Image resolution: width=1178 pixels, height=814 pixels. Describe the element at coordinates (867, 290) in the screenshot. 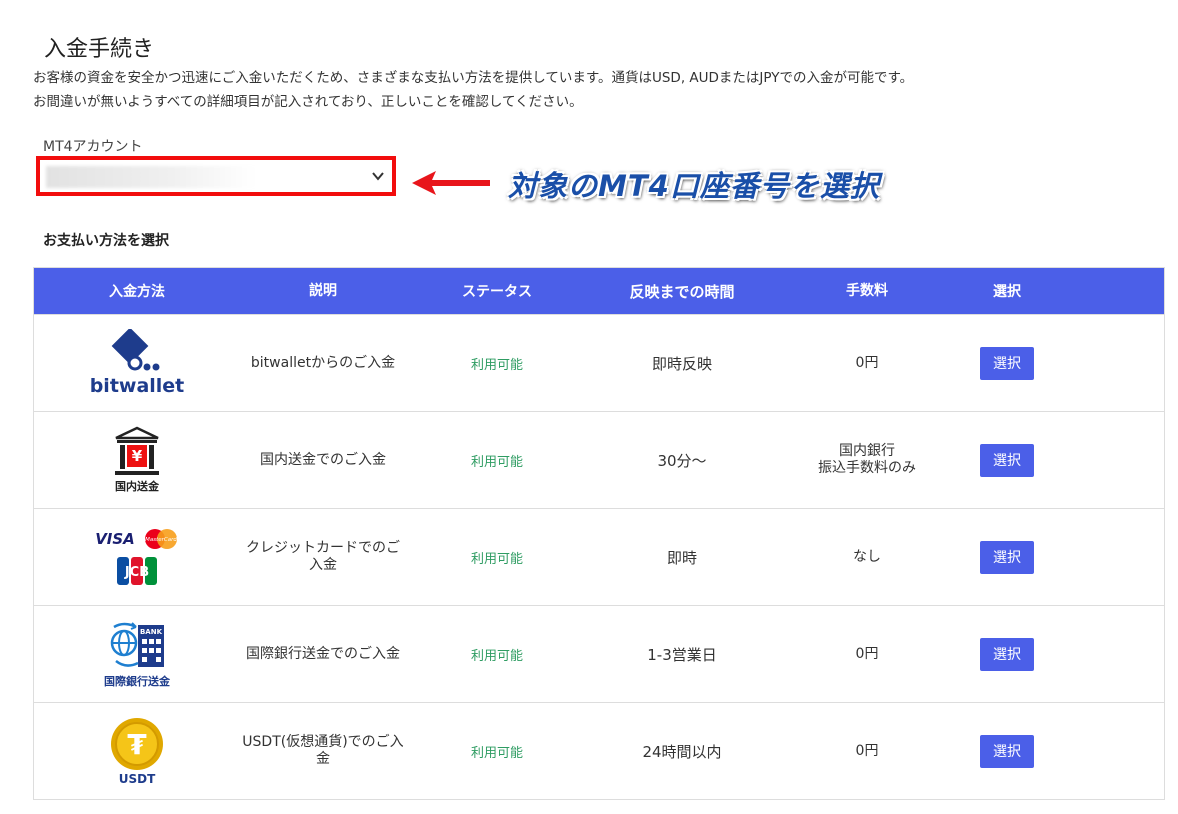

I see `header-fee: 手数料` at that location.